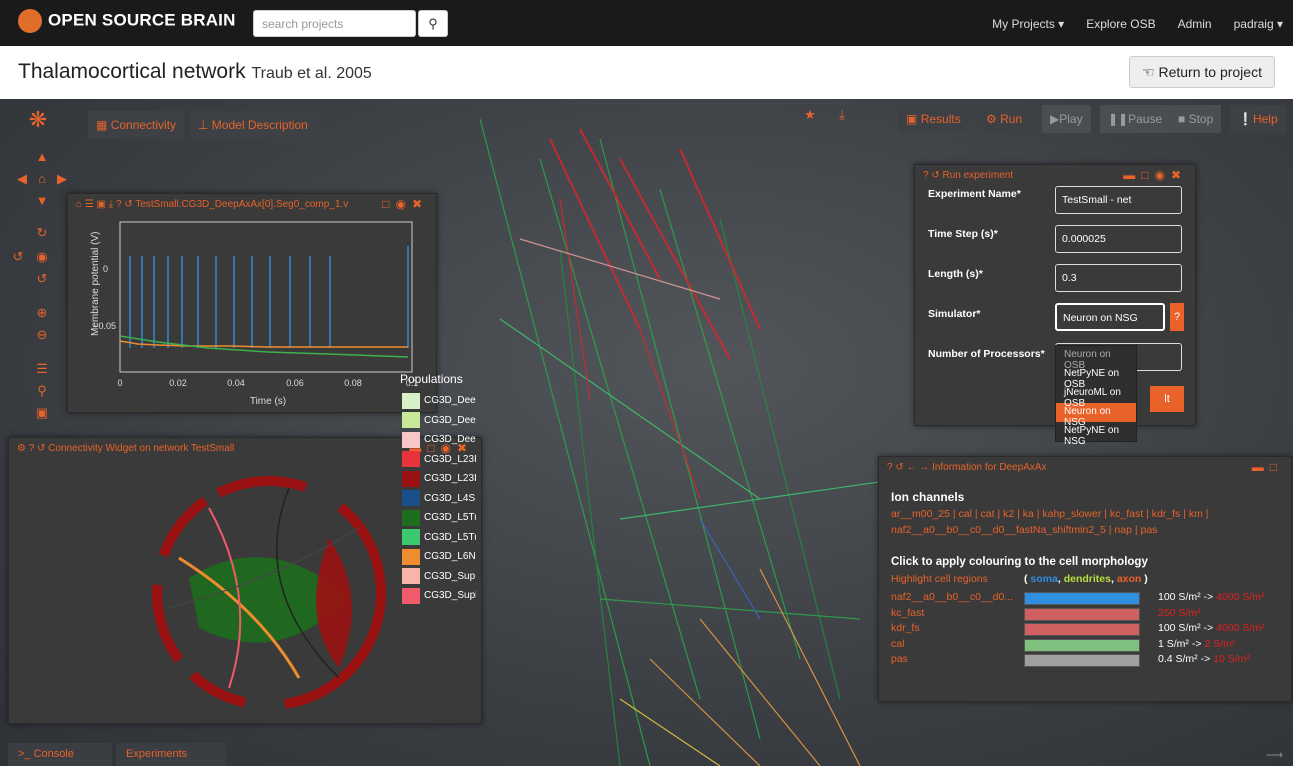 The image size is (1293, 766). Describe the element at coordinates (104, 204) in the screenshot. I see `plot-tools-icon: ⌂ ☰ ▣ ⤓ ? ↺` at that location.